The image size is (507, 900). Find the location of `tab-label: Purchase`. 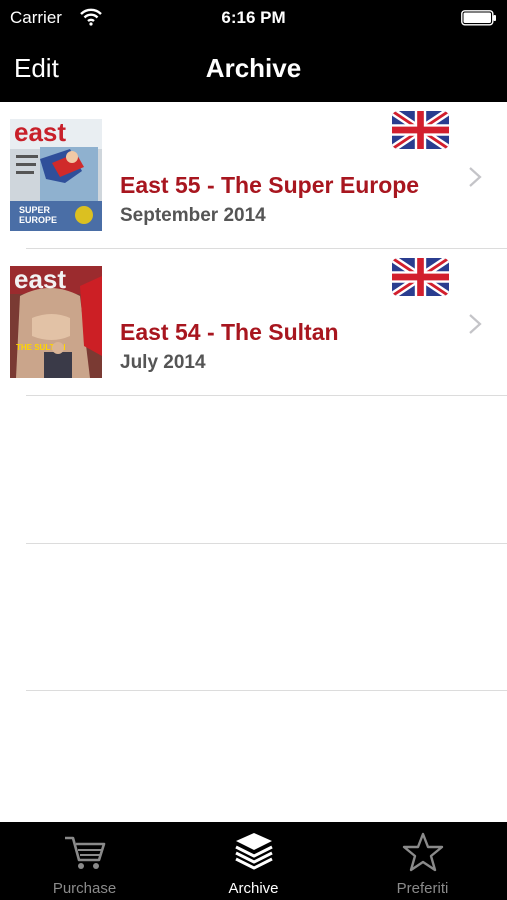

tab-label: Purchase is located at coordinates (84, 888).